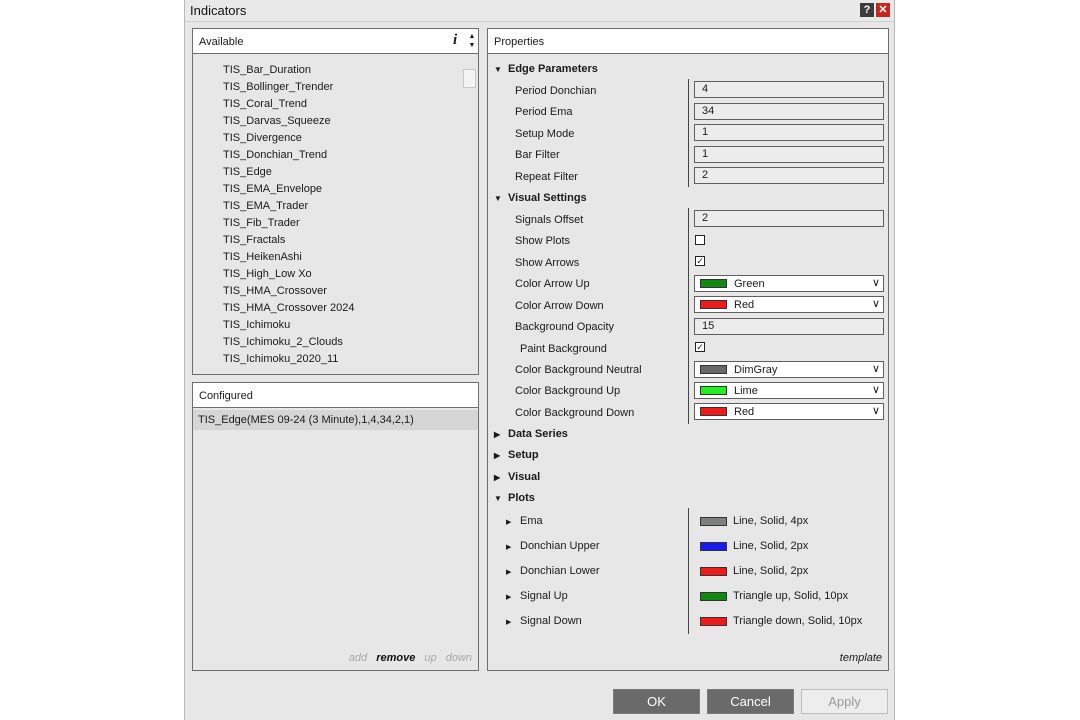  What do you see at coordinates (560, 546) in the screenshot?
I see `plot-label: Donchian Upper` at bounding box center [560, 546].